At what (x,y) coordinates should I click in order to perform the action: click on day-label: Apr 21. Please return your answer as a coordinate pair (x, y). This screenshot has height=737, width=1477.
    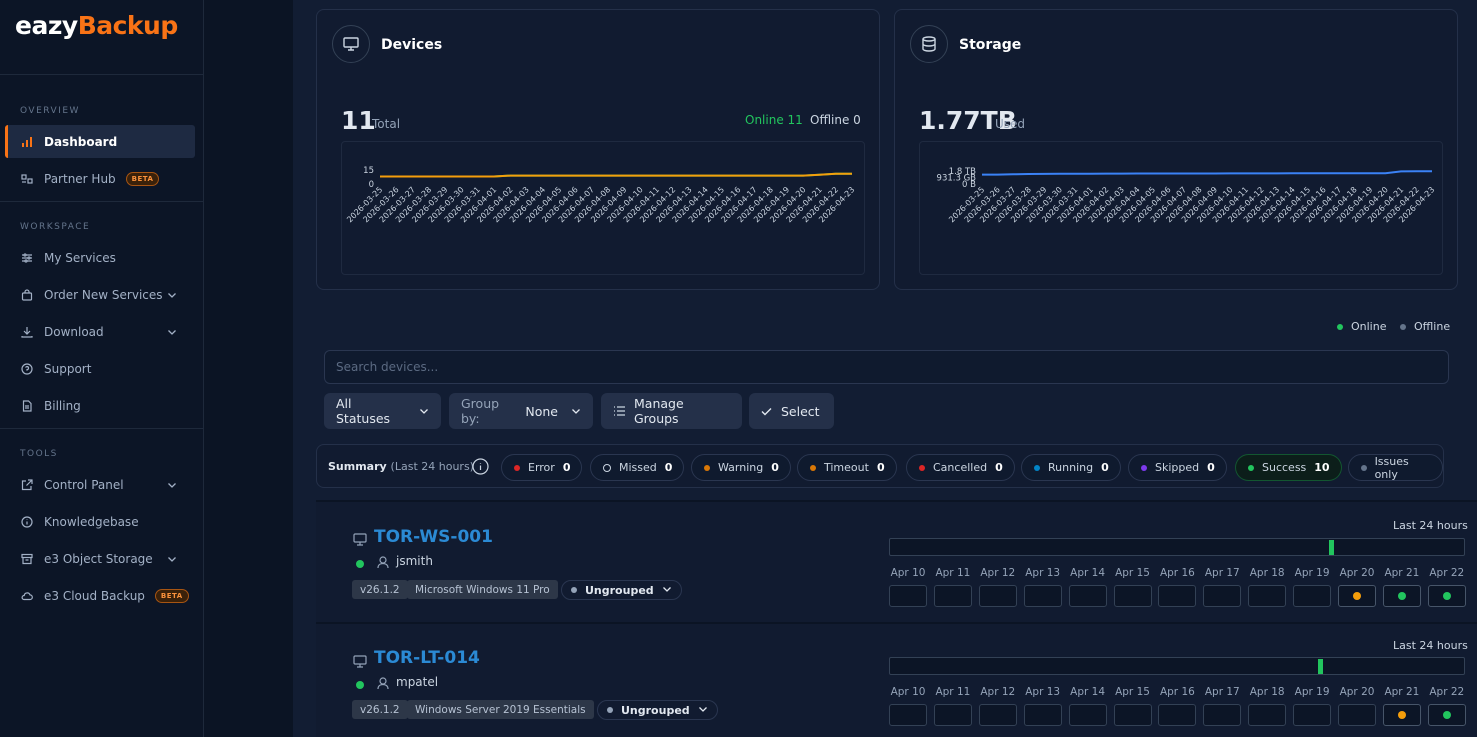
    Looking at the image, I should click on (1402, 692).